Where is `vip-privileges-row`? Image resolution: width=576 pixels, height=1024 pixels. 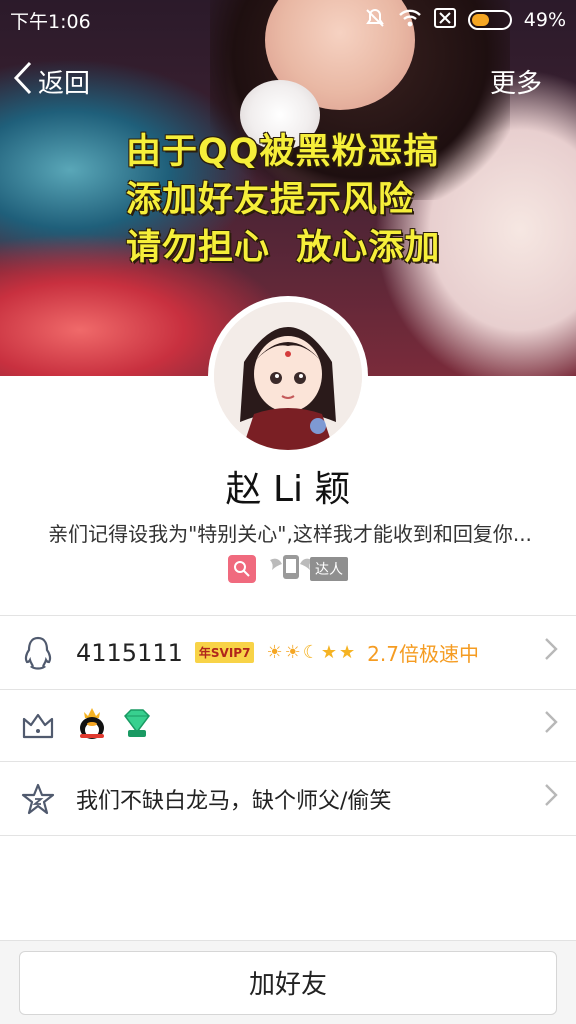
vip-privileges-row is located at coordinates (288, 726).